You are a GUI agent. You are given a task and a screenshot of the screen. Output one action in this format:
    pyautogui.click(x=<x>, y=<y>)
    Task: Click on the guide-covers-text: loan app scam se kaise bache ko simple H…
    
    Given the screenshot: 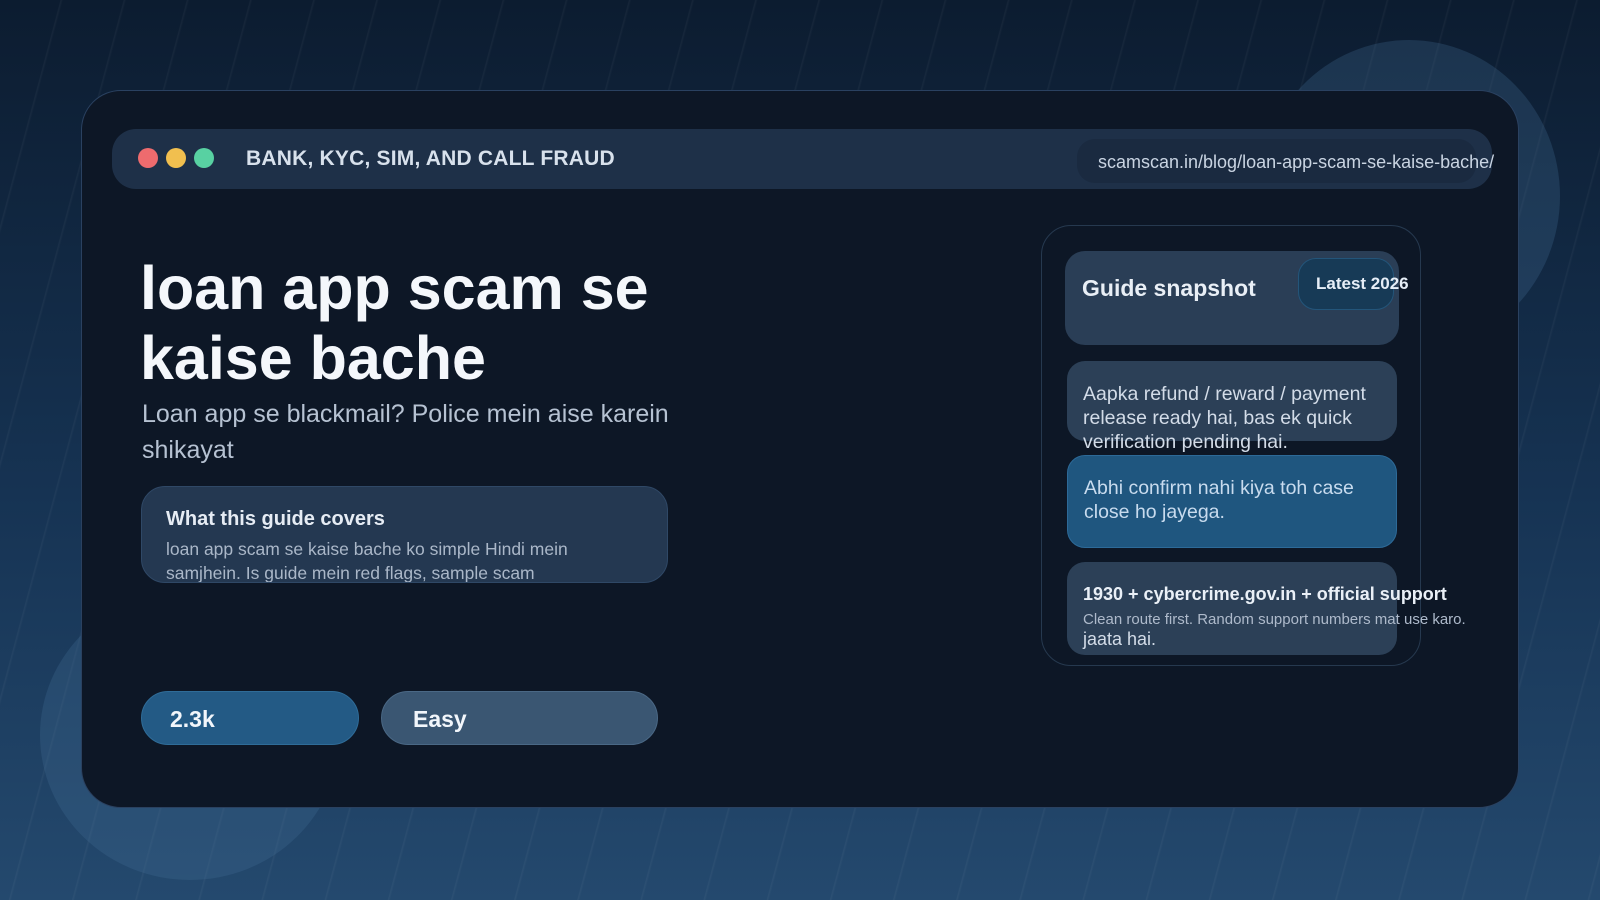 What is the action you would take?
    pyautogui.click(x=367, y=561)
    